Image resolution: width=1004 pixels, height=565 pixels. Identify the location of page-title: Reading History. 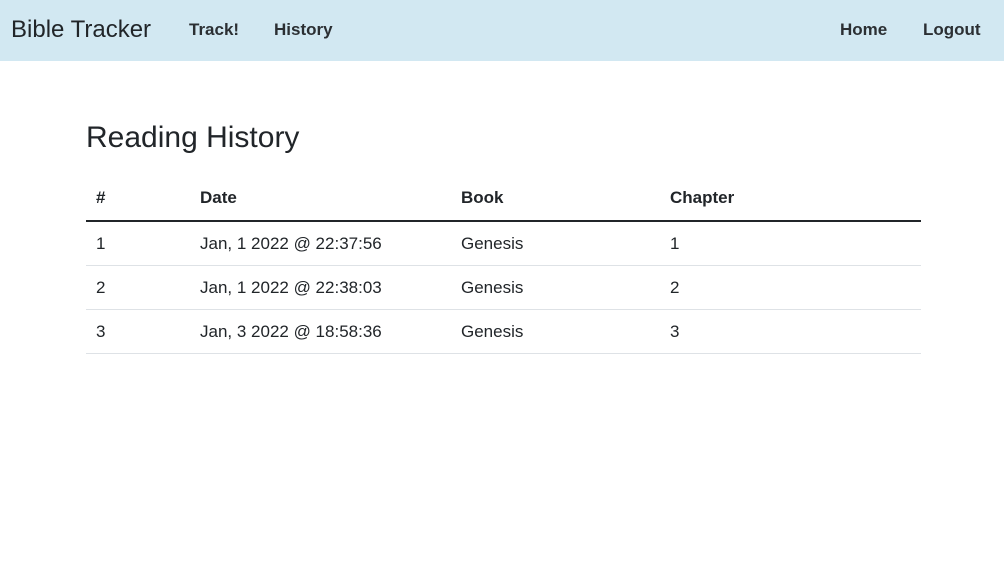
(193, 137).